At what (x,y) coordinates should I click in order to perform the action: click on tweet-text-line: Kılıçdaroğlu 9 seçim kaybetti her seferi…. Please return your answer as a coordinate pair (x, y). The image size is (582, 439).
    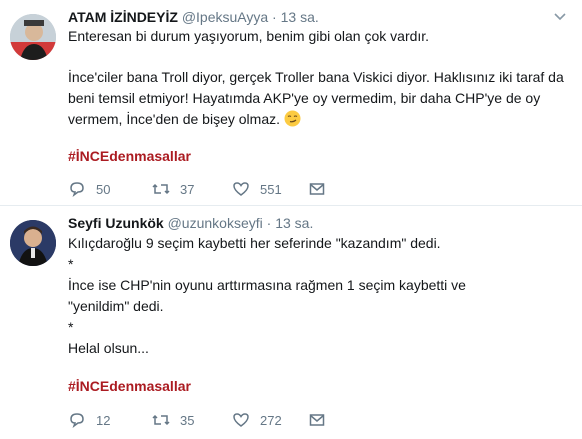
    Looking at the image, I should click on (254, 243).